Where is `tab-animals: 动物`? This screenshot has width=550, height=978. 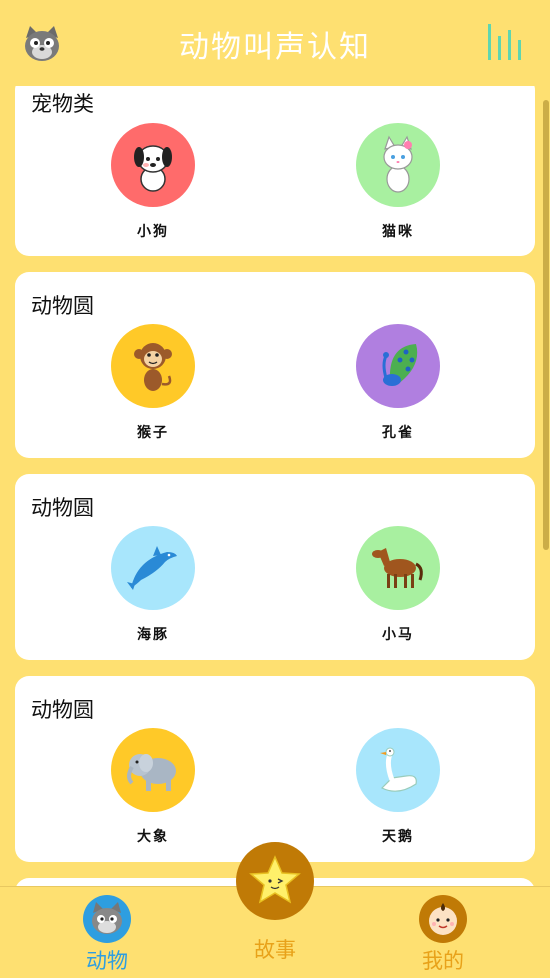 tab-animals: 动物 is located at coordinates (107, 935).